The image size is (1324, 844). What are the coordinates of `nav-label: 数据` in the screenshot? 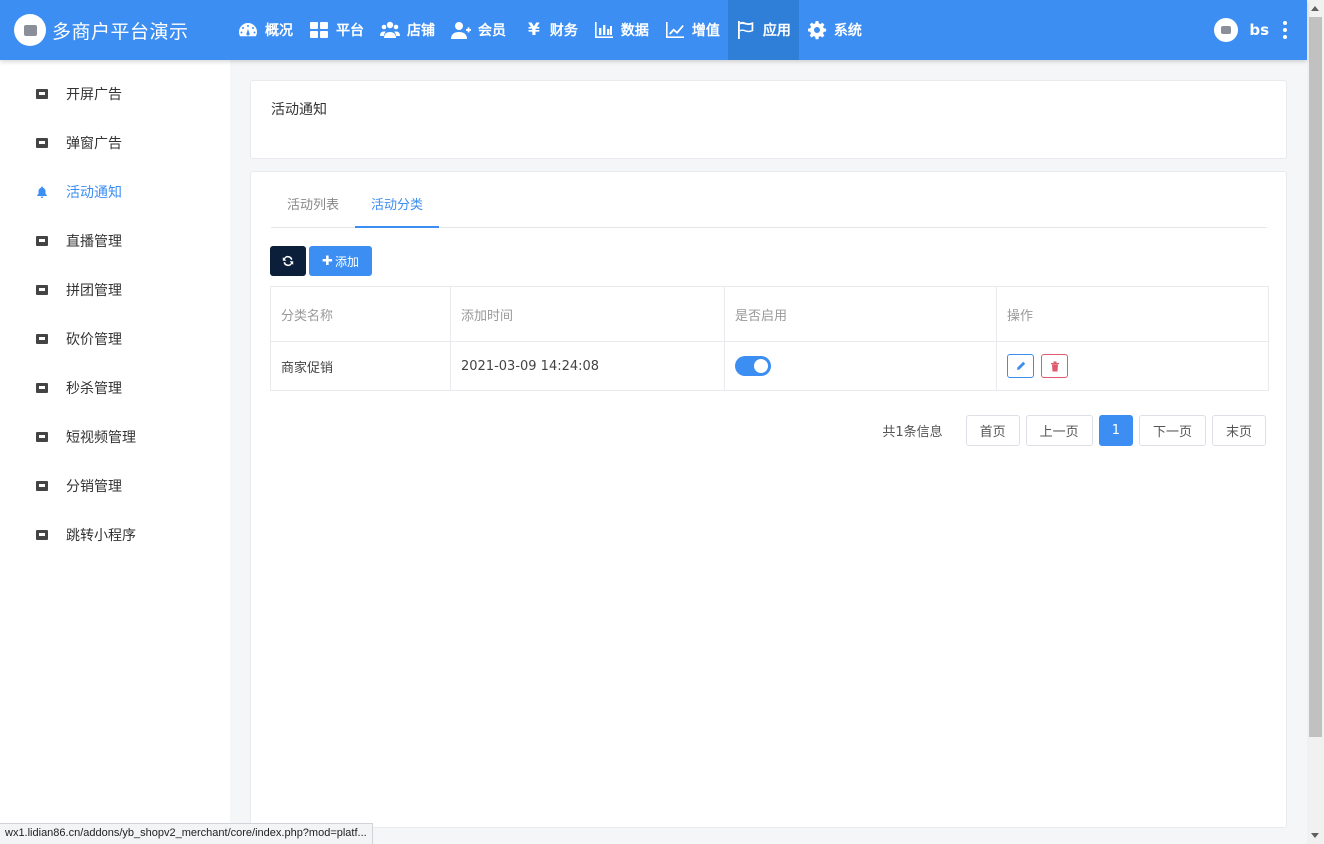 It's located at (634, 31).